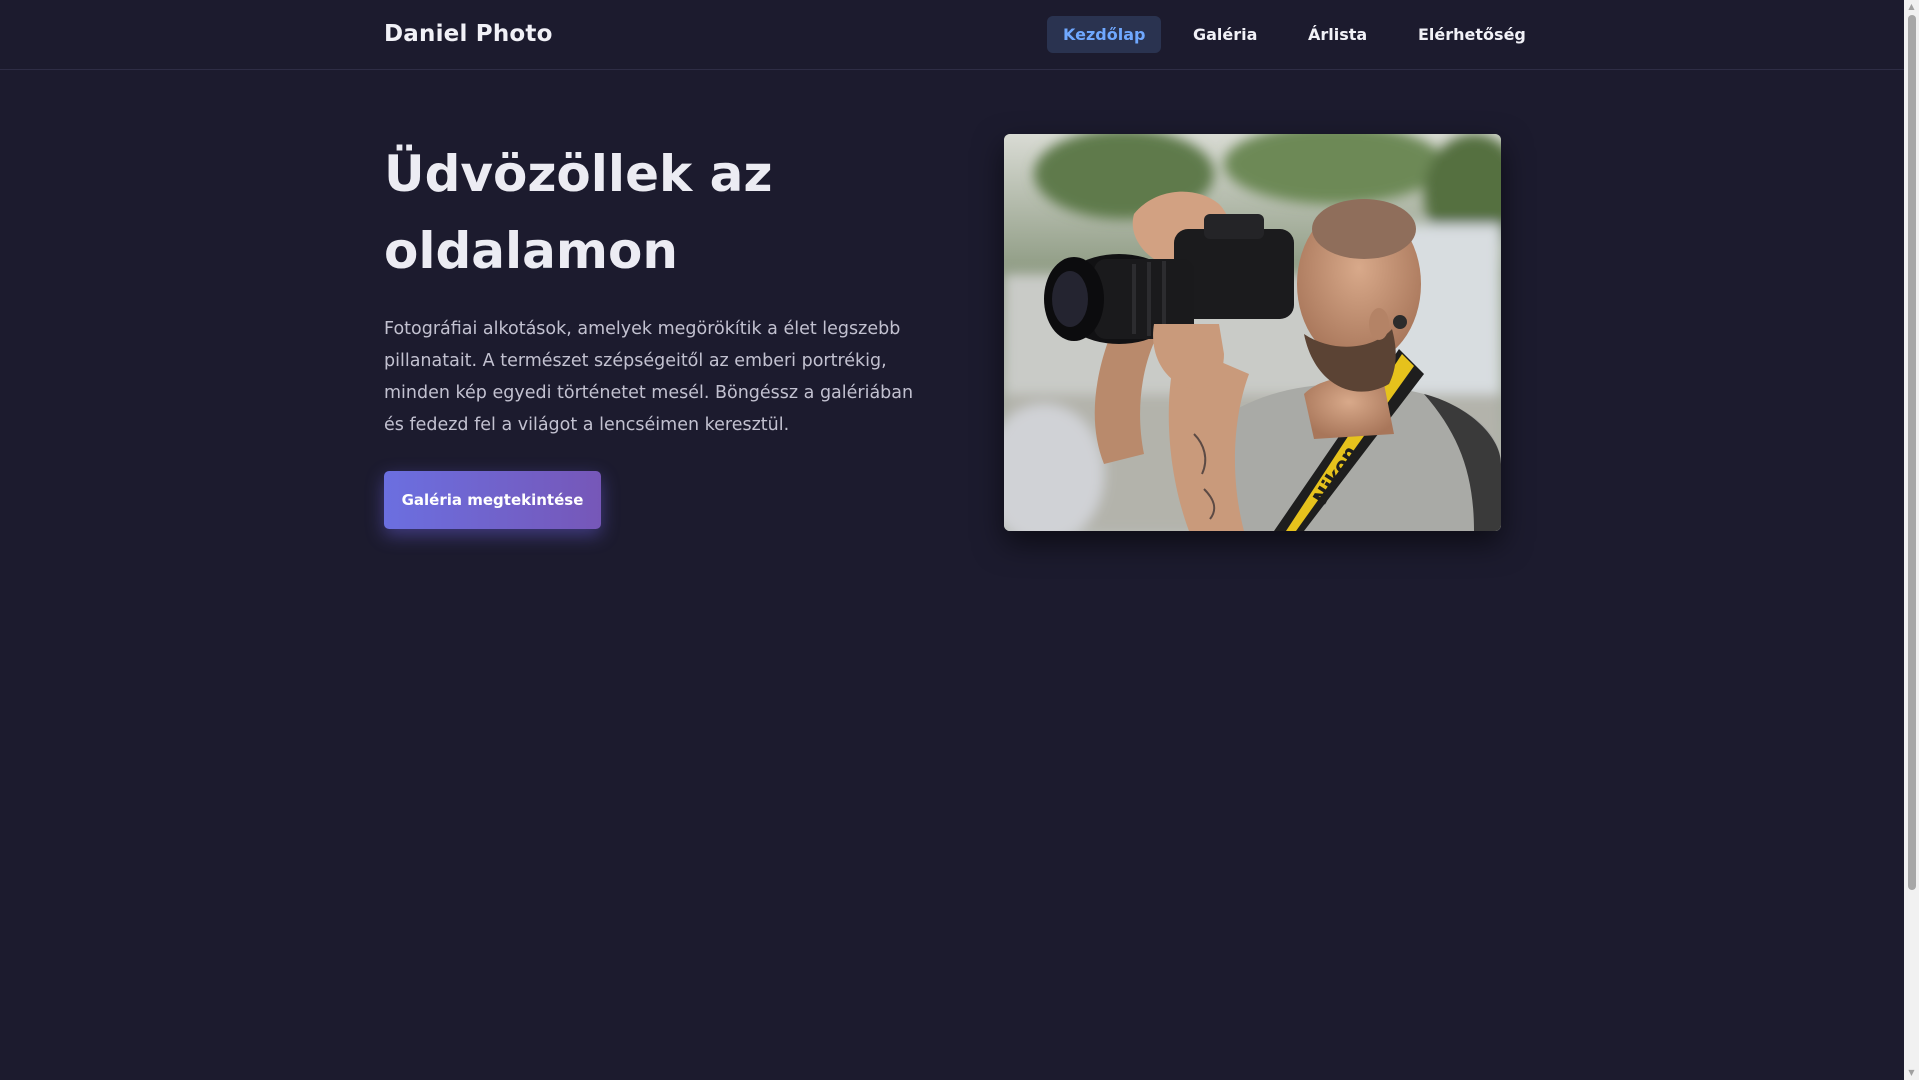 The image size is (1919, 1080). What do you see at coordinates (1337, 34) in the screenshot?
I see `nav-item-pricelist: Árlista` at bounding box center [1337, 34].